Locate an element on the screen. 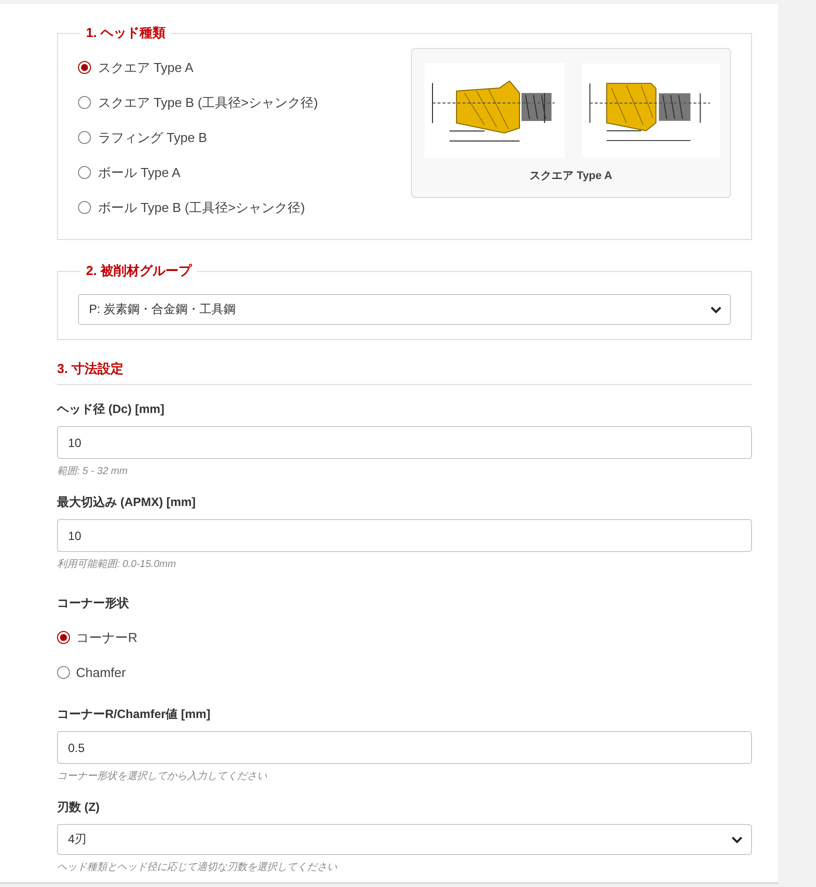 The image size is (816, 887). hint-text: コーナー形状を選択してから入力してください is located at coordinates (162, 776).